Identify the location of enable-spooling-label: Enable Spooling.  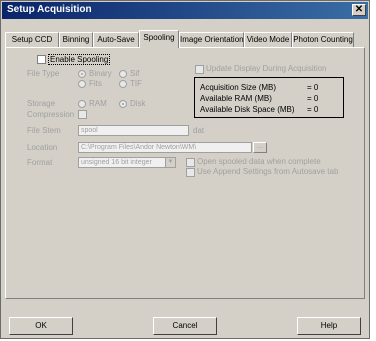
(79, 59).